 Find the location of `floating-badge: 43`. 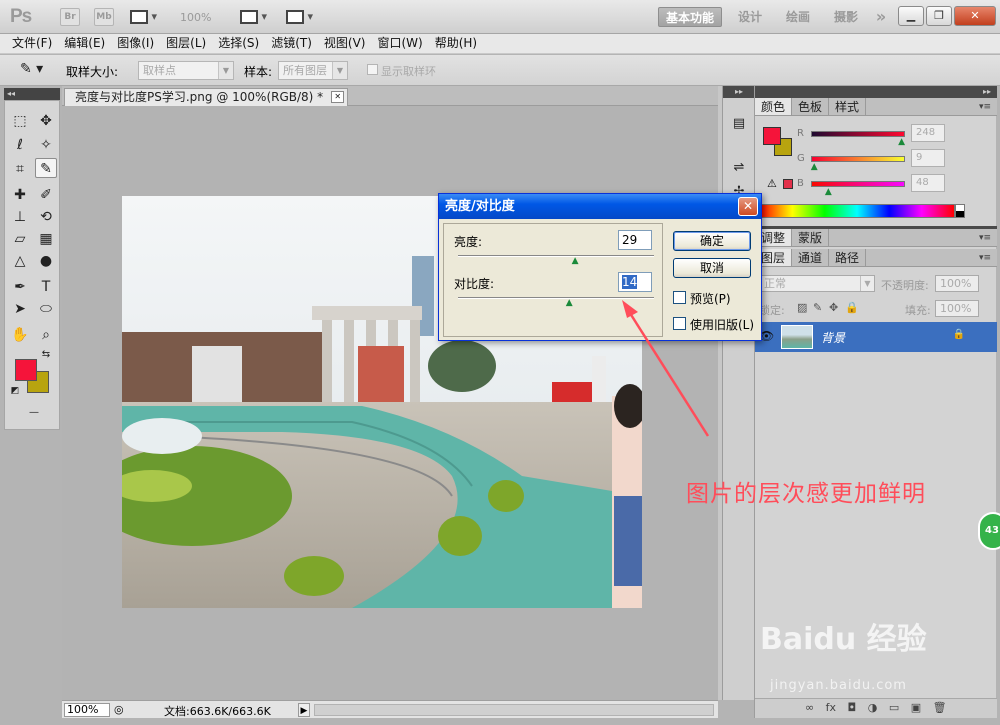

floating-badge: 43 is located at coordinates (989, 531).